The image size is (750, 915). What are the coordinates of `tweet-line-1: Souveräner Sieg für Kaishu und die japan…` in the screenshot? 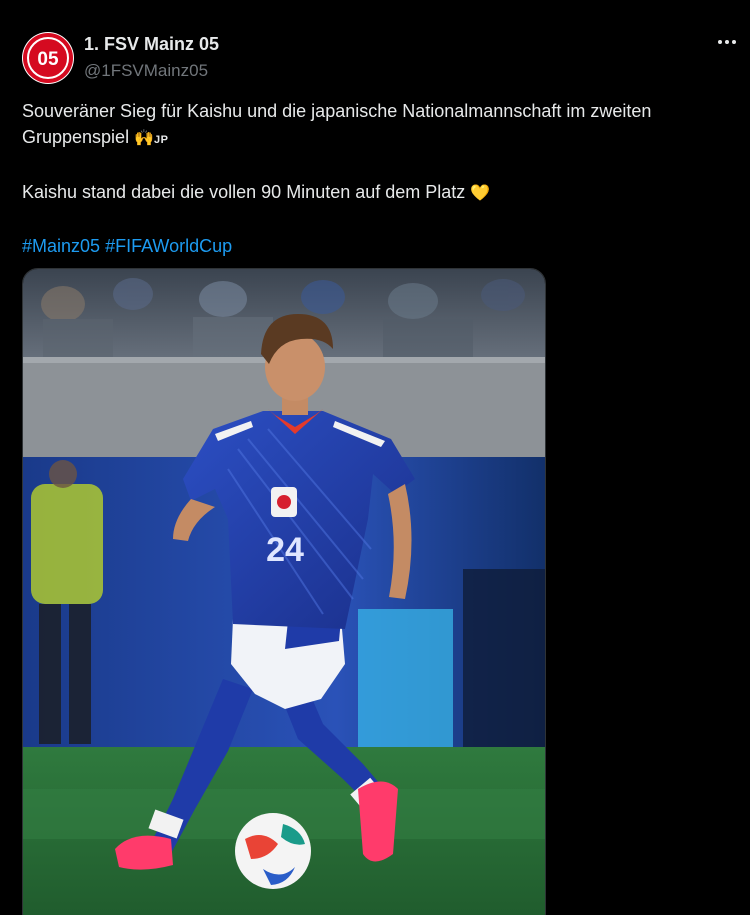 It's located at (337, 124).